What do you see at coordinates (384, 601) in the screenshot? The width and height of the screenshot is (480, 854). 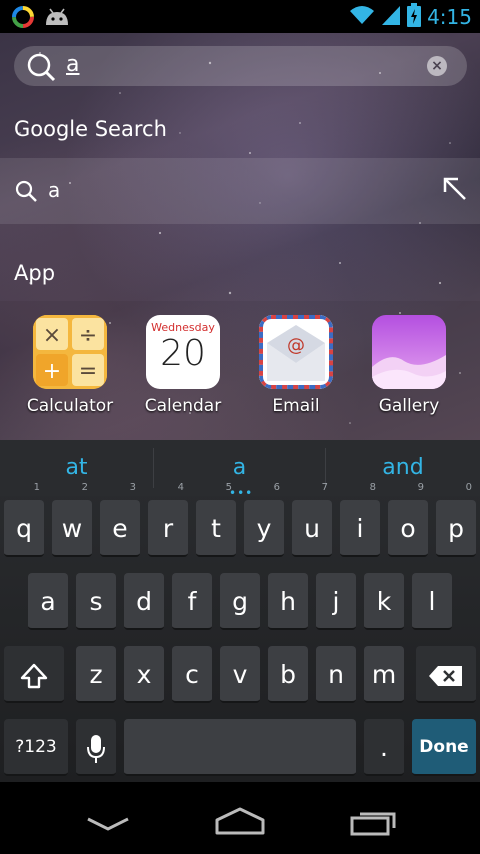 I see `key-k: k` at bounding box center [384, 601].